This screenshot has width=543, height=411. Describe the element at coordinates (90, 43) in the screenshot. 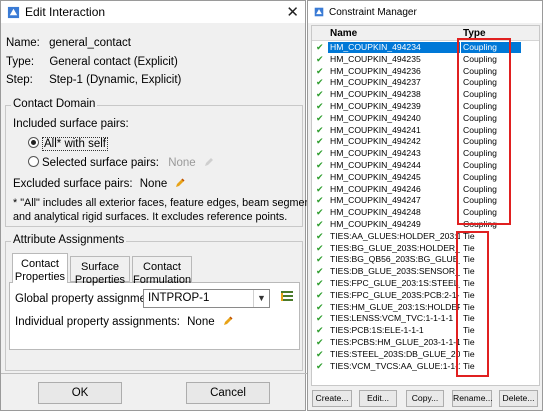

I see `name-value: general_contact` at that location.